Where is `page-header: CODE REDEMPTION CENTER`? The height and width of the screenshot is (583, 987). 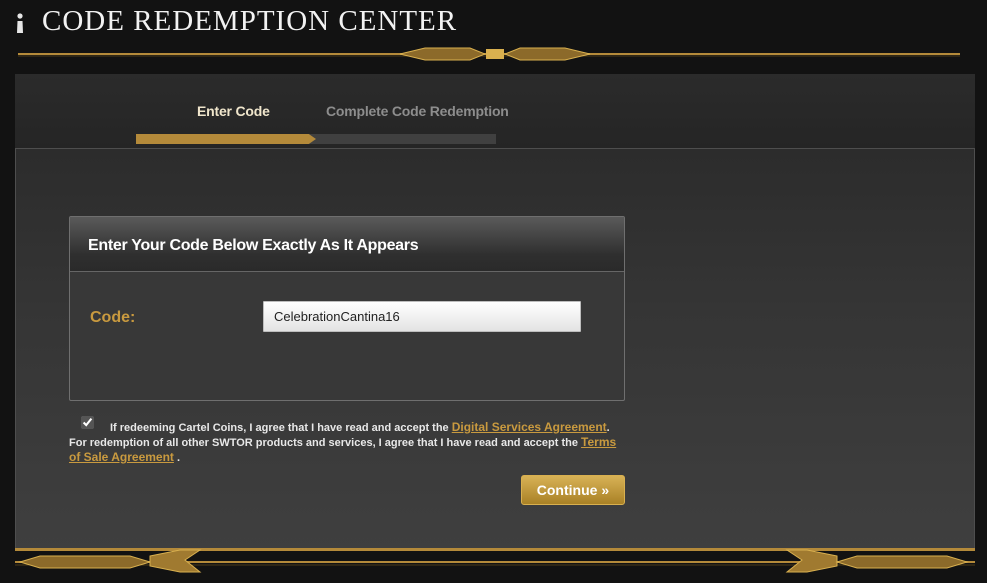 page-header: CODE REDEMPTION CENTER is located at coordinates (493, 33).